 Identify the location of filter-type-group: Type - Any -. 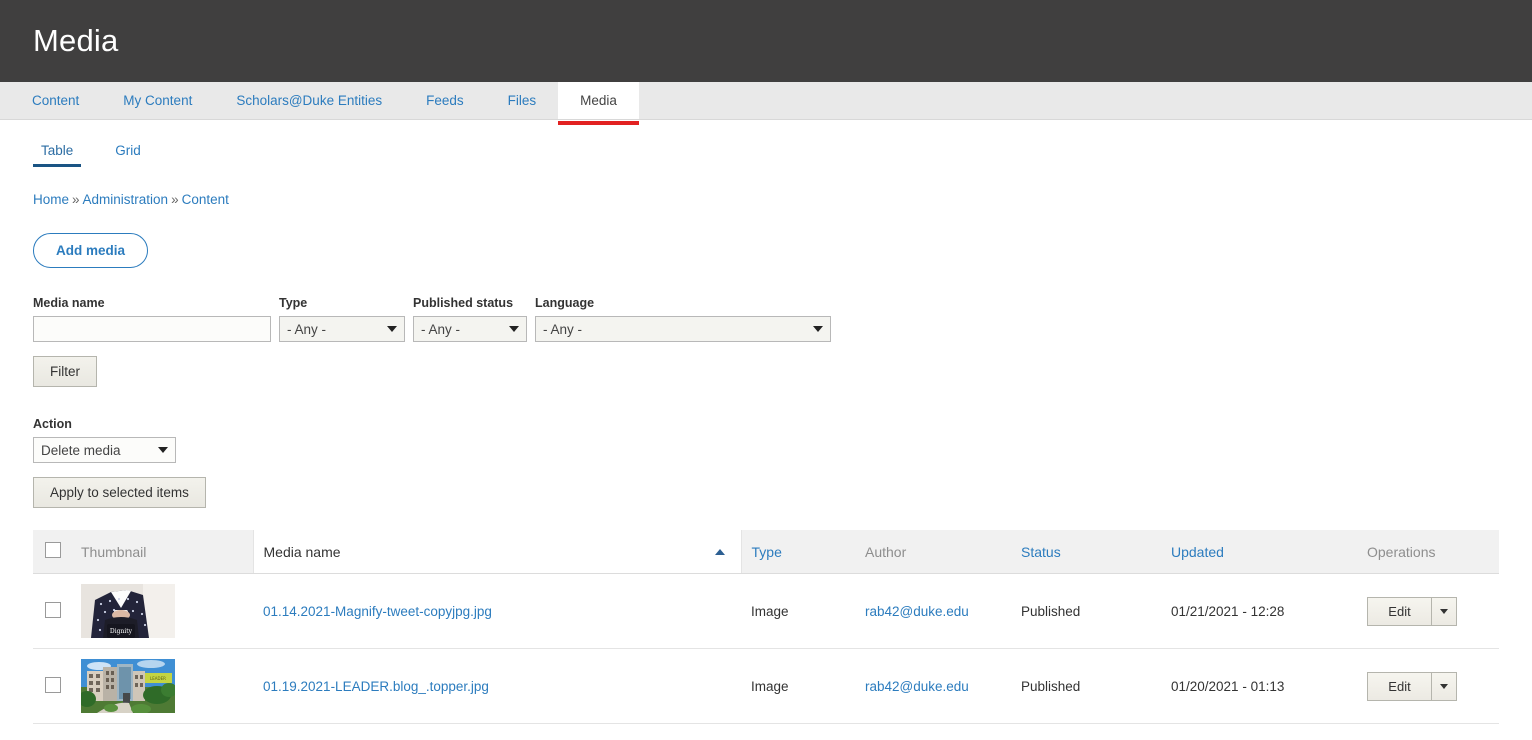
(342, 319).